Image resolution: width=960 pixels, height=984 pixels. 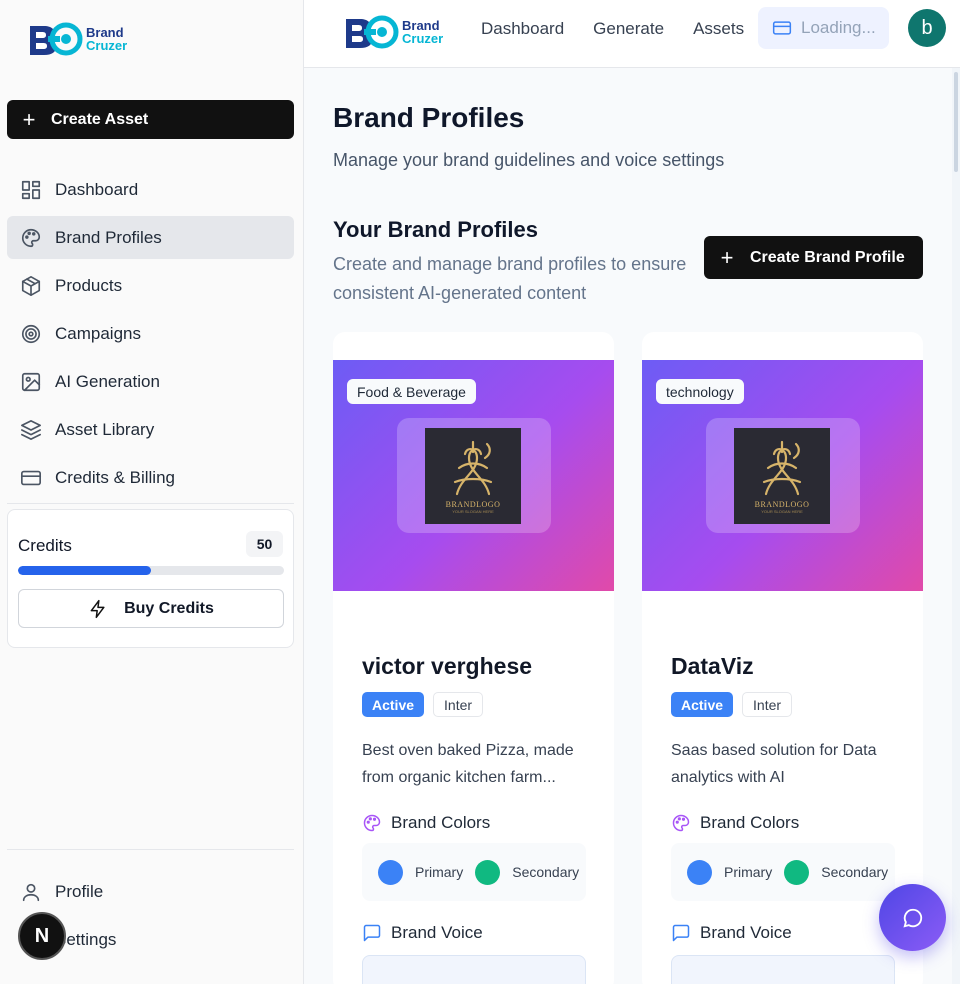 I want to click on chat-bubble-icon, so click(x=912, y=918).